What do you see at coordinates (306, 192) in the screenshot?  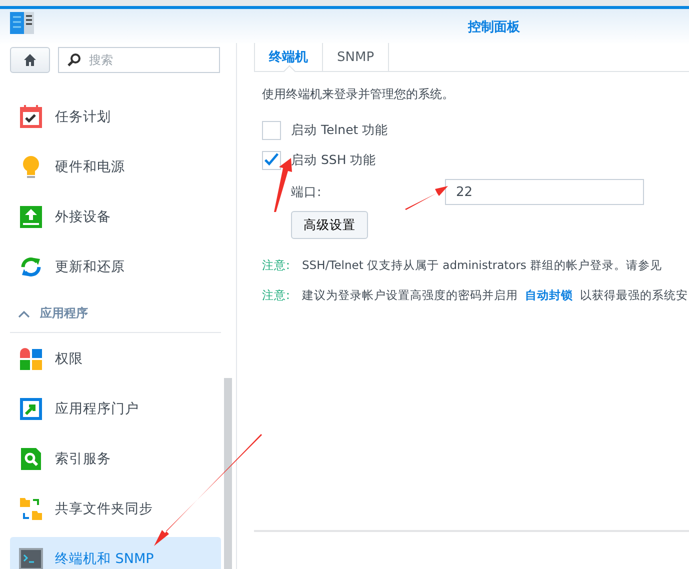 I see `port-label: 端口:` at bounding box center [306, 192].